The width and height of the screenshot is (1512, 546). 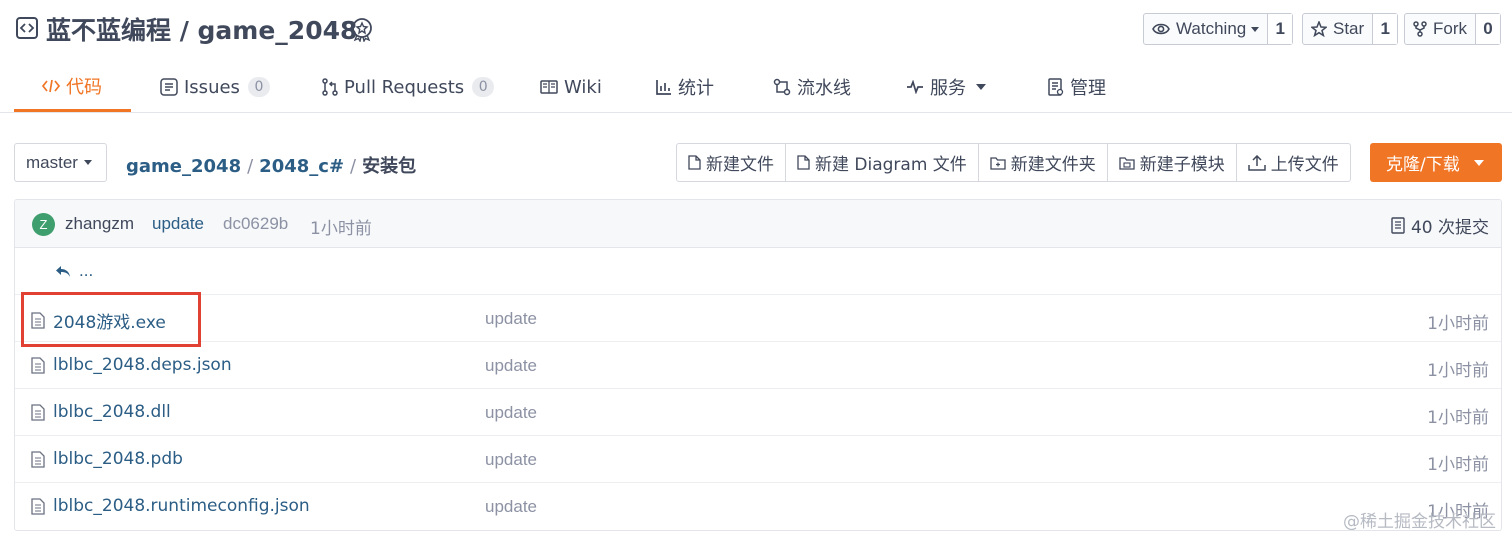 What do you see at coordinates (118, 459) in the screenshot?
I see `file-name: lblbc_2048.pdb` at bounding box center [118, 459].